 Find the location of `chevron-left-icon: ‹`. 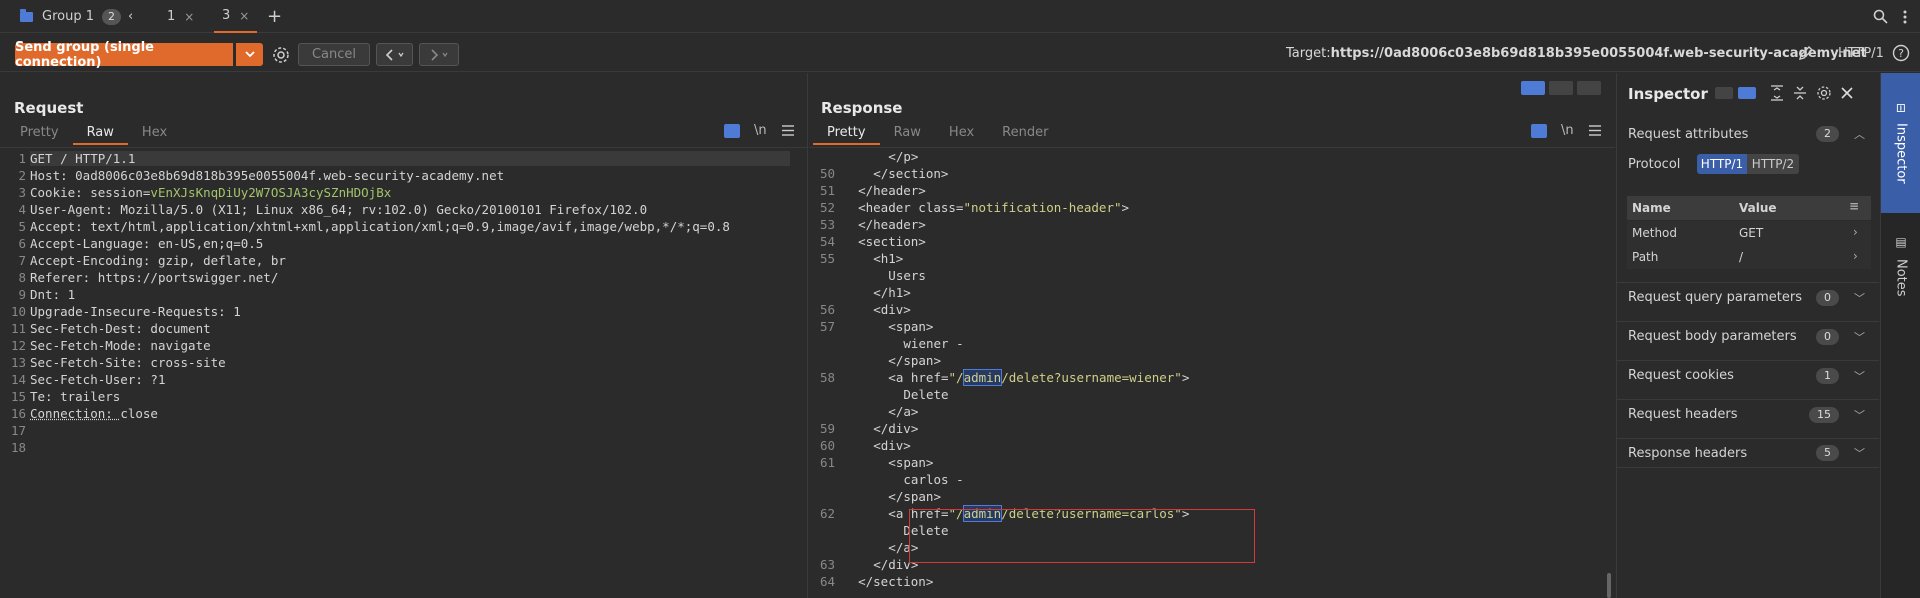

chevron-left-icon: ‹ is located at coordinates (131, 16).